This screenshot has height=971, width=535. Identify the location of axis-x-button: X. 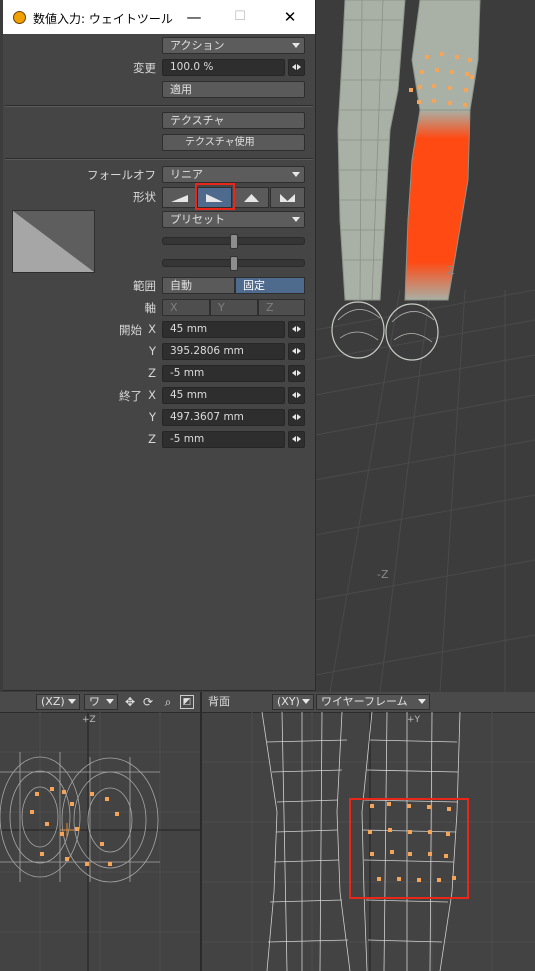
(186, 307).